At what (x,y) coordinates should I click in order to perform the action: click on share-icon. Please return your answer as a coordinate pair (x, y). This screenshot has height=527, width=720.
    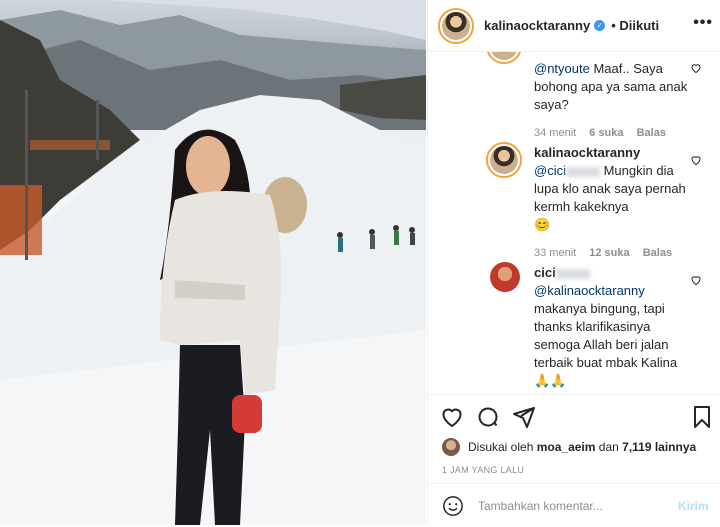
    Looking at the image, I should click on (524, 417).